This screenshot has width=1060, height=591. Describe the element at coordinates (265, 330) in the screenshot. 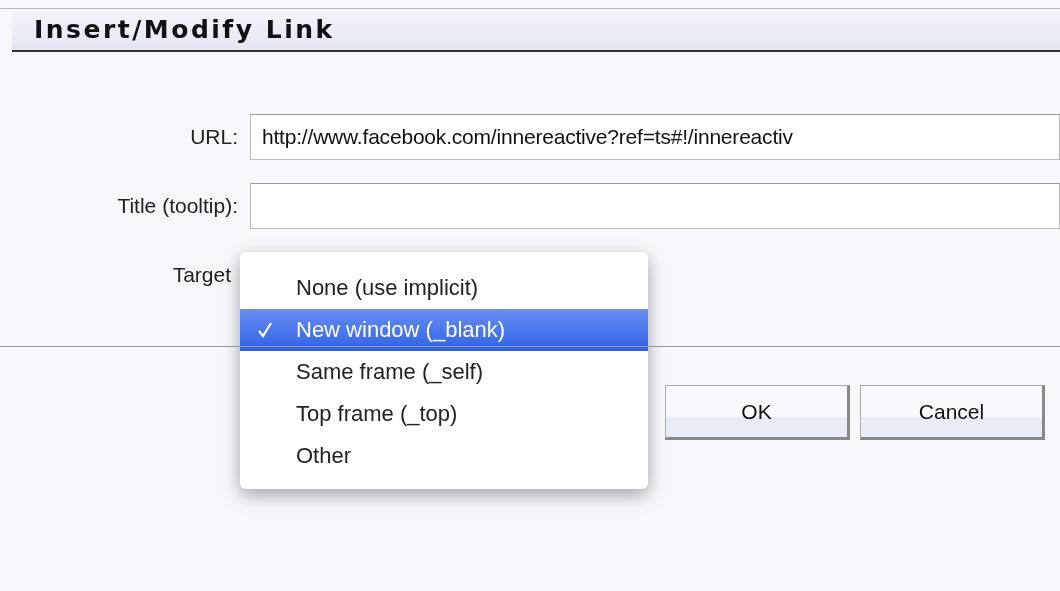

I see `checkmark-icon` at that location.